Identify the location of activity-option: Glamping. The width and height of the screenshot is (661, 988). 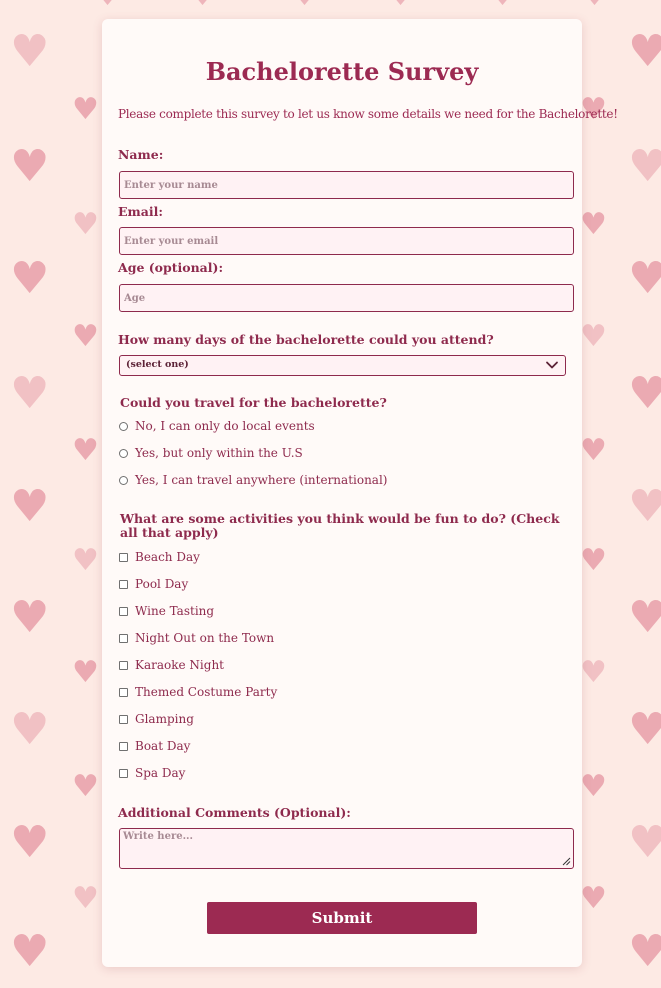
(156, 719).